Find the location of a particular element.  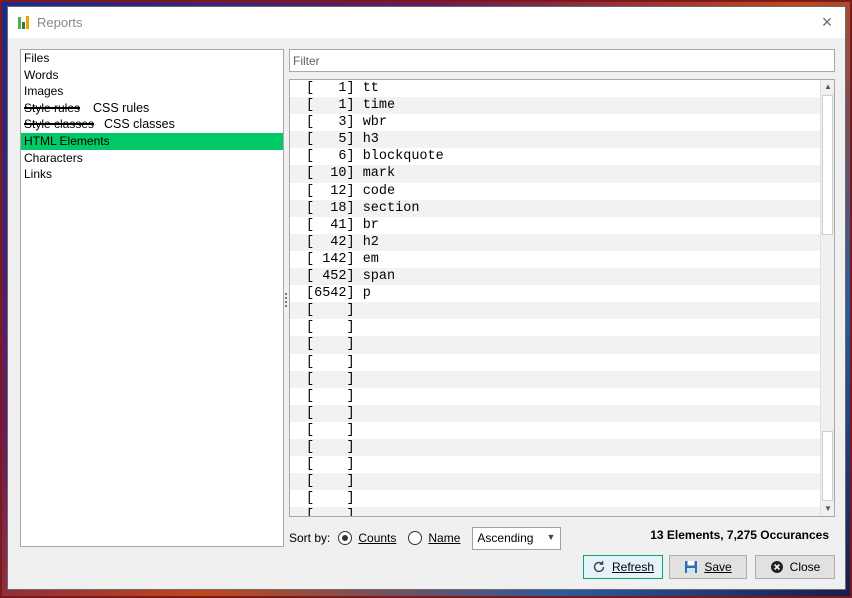

list-item-files: Files is located at coordinates (152, 58).